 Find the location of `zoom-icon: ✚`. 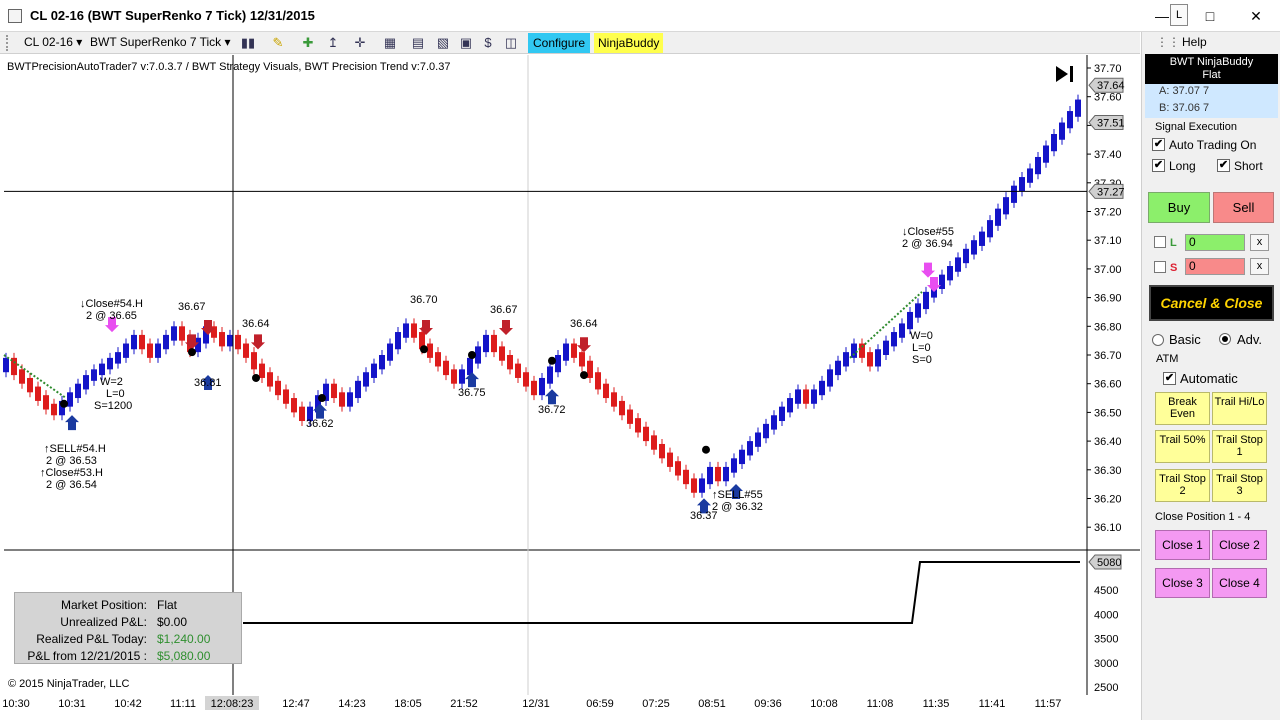

zoom-icon: ✚ is located at coordinates (308, 43).